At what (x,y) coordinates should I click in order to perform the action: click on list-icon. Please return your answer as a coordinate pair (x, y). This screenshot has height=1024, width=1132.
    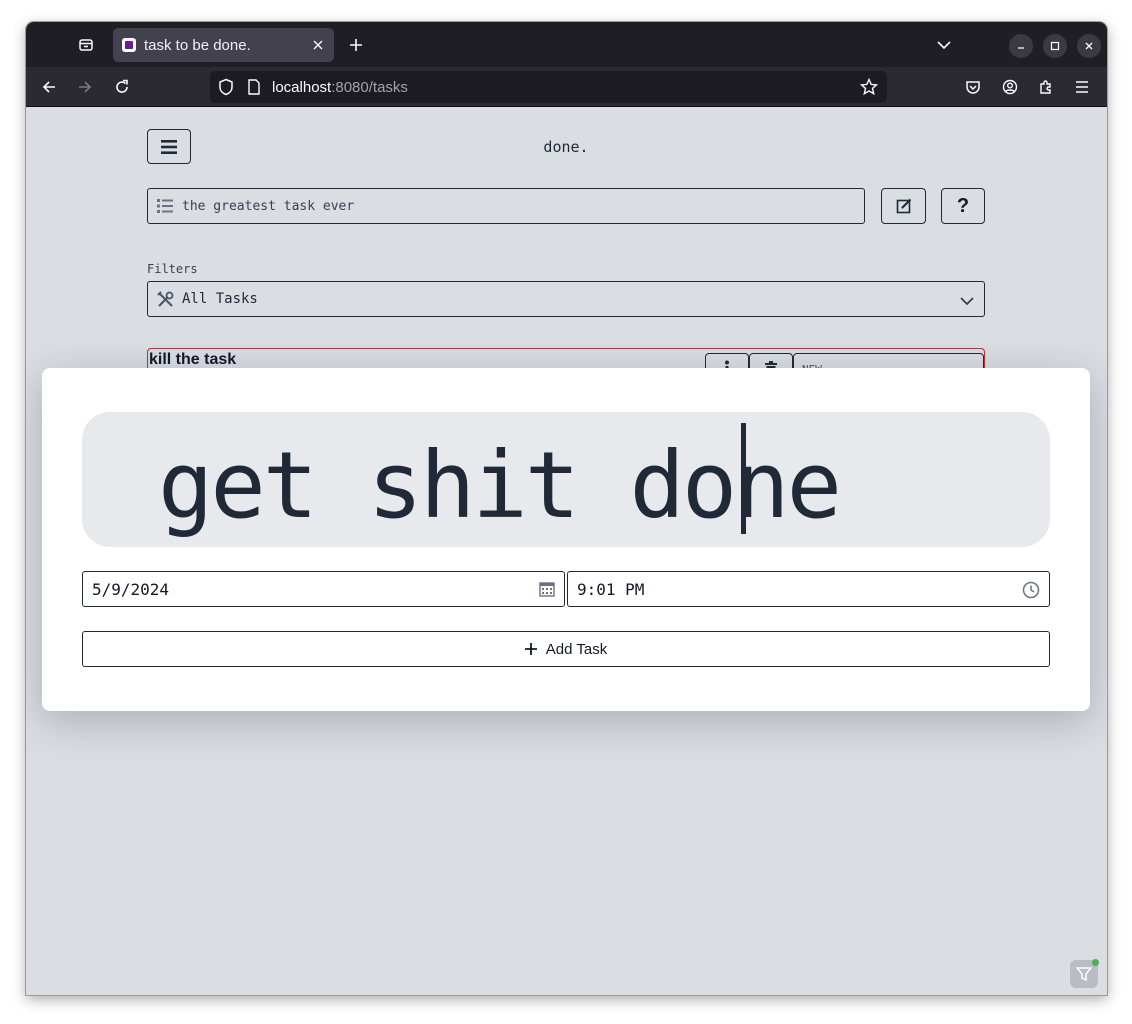
    Looking at the image, I should click on (165, 208).